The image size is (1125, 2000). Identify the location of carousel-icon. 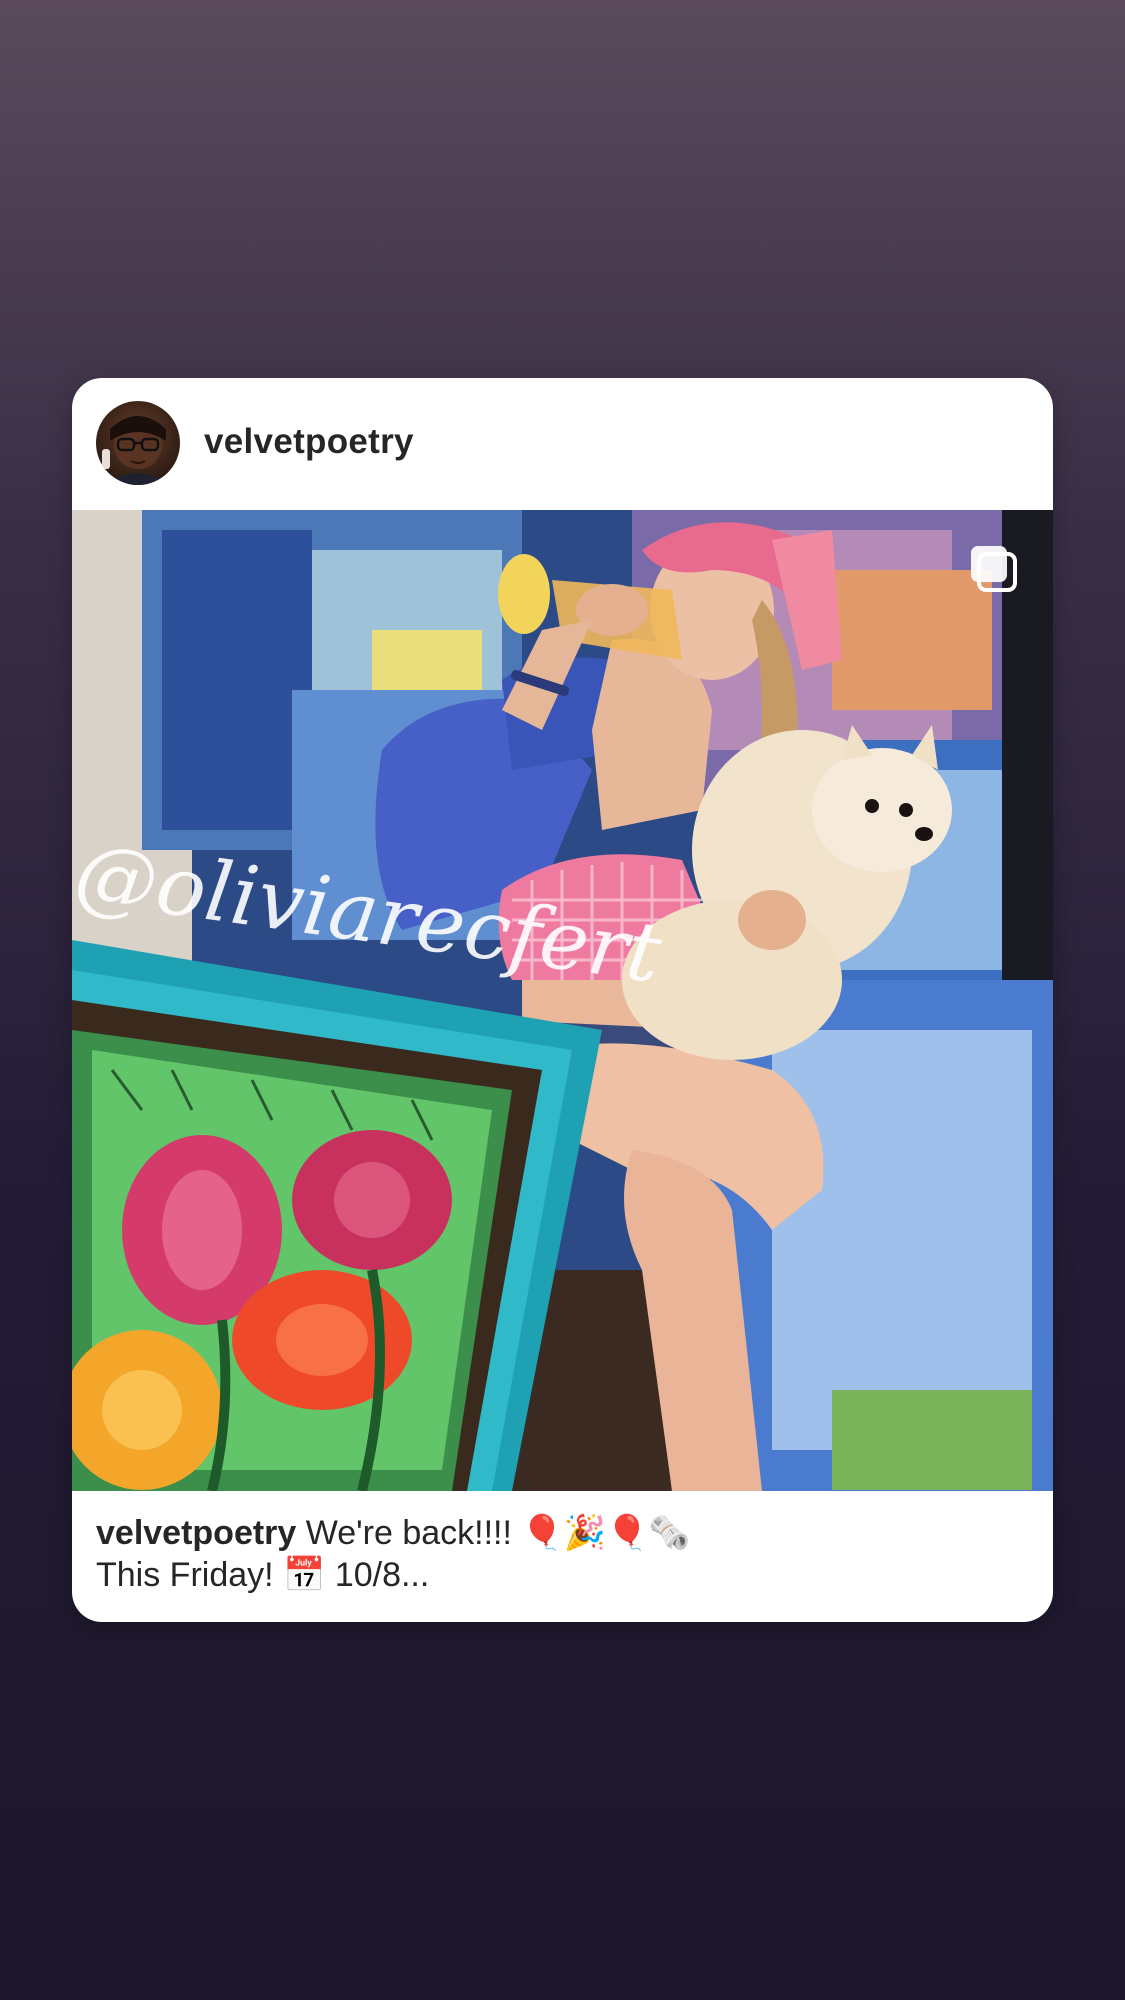
(994, 569).